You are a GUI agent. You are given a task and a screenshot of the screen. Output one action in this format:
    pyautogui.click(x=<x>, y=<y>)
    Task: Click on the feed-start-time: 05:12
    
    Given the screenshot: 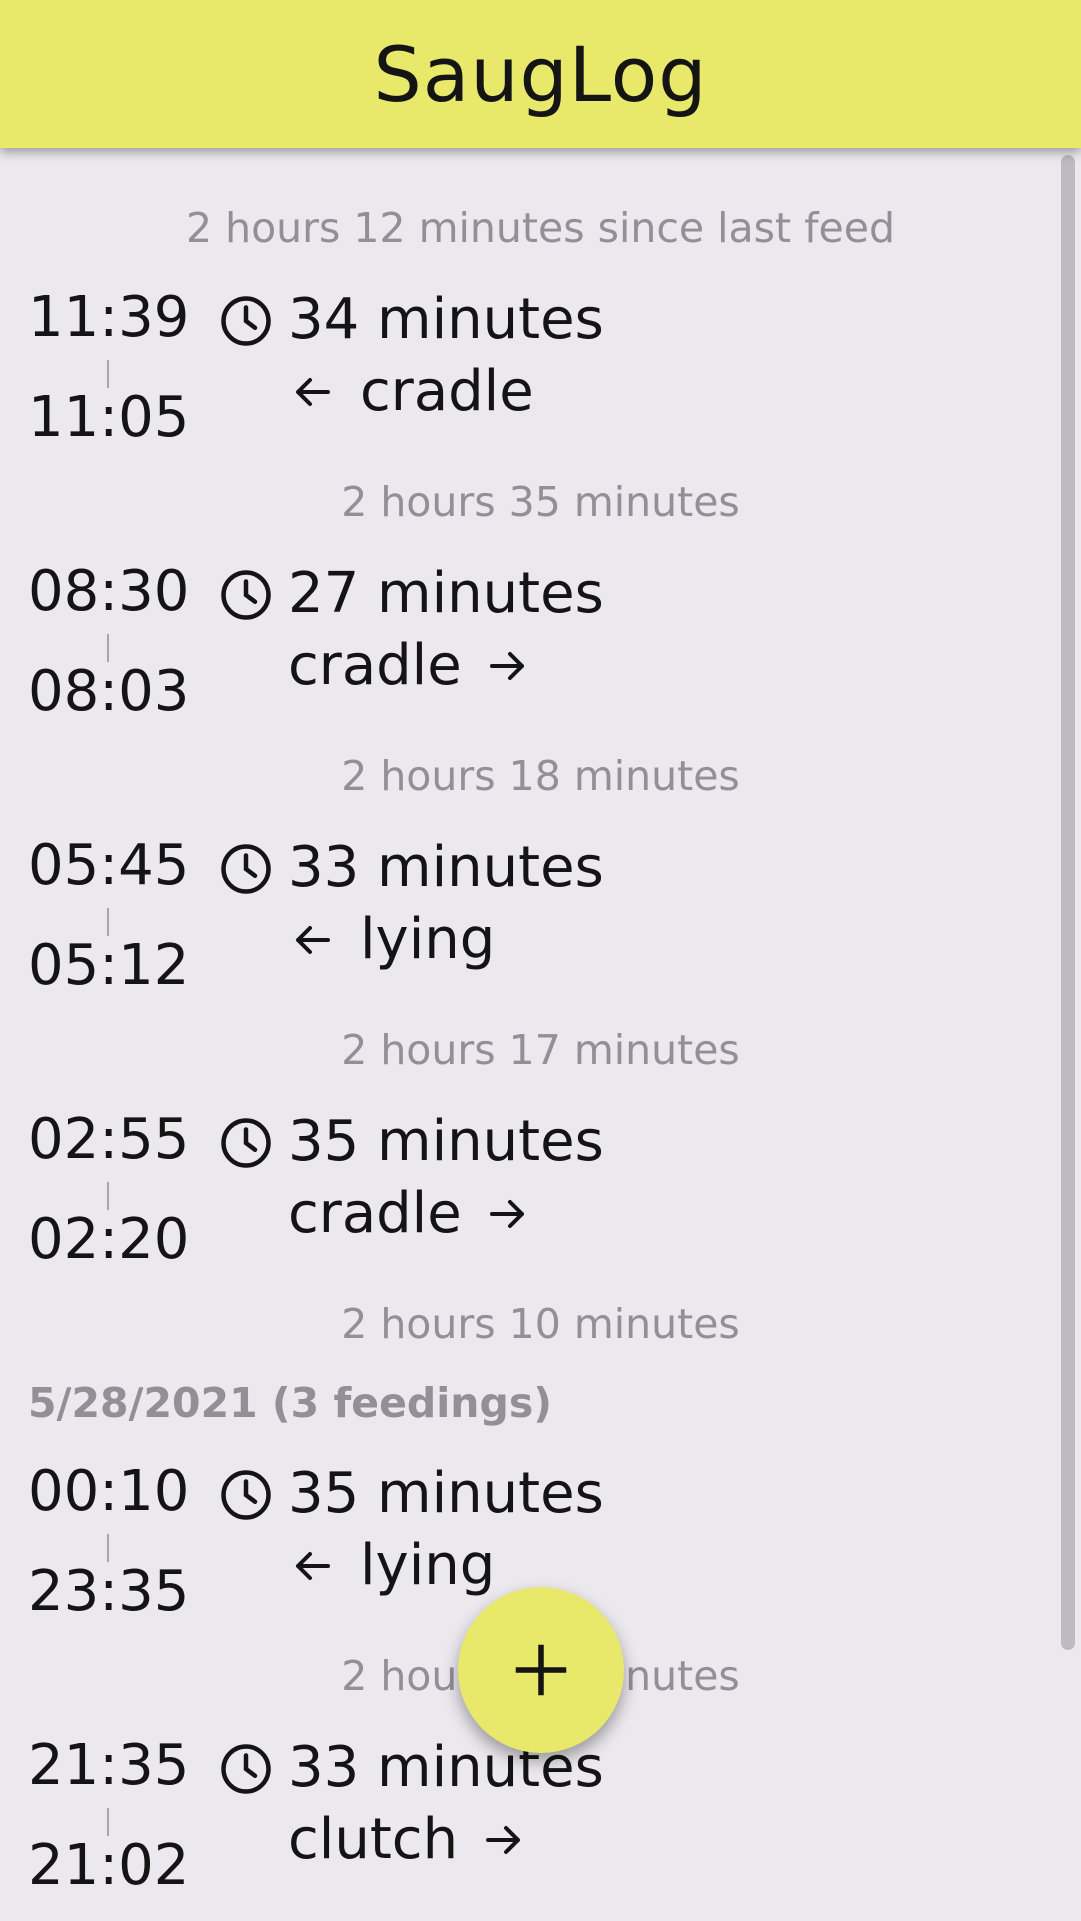 What is the action you would take?
    pyautogui.click(x=109, y=965)
    